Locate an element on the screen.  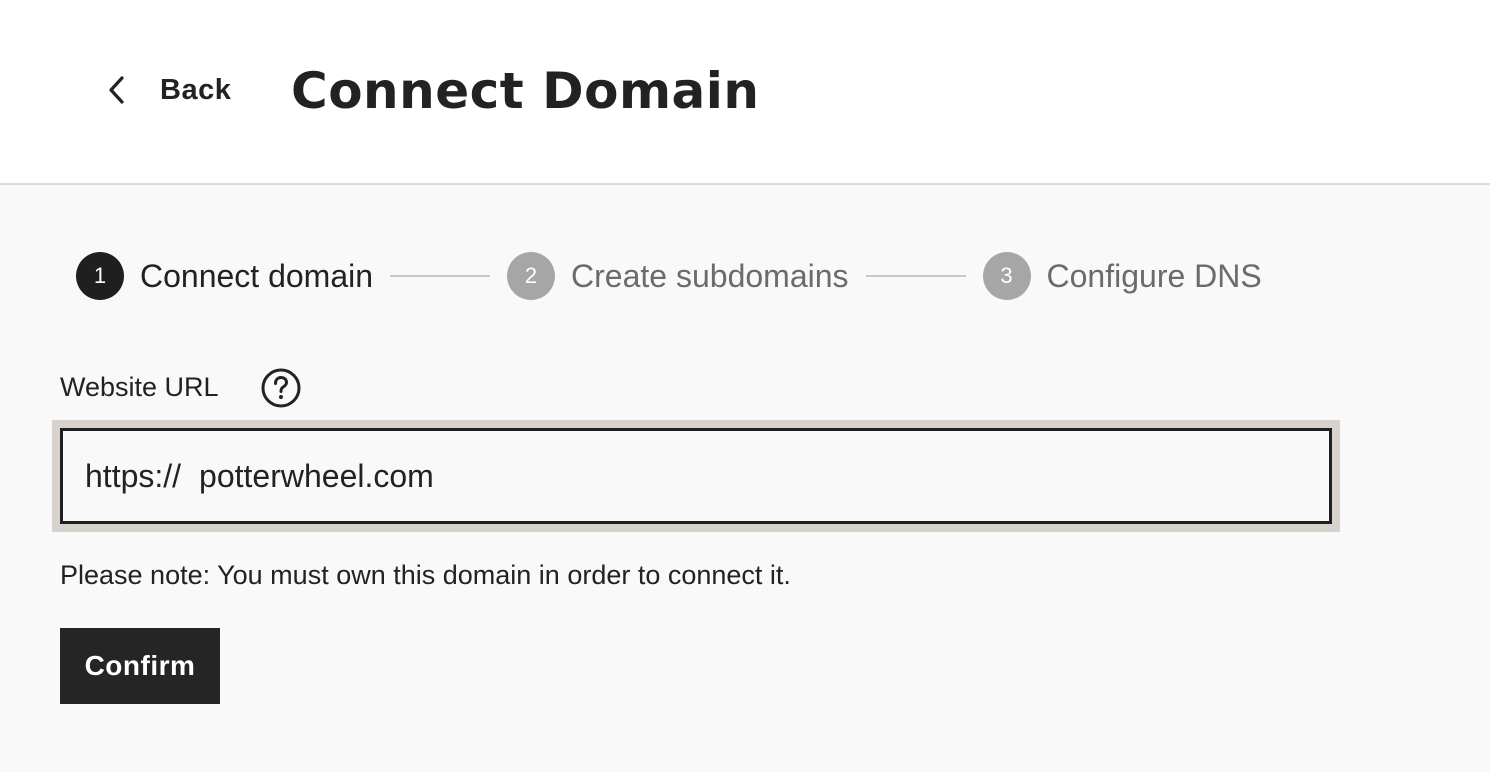
step-number: 3 is located at coordinates (1006, 276).